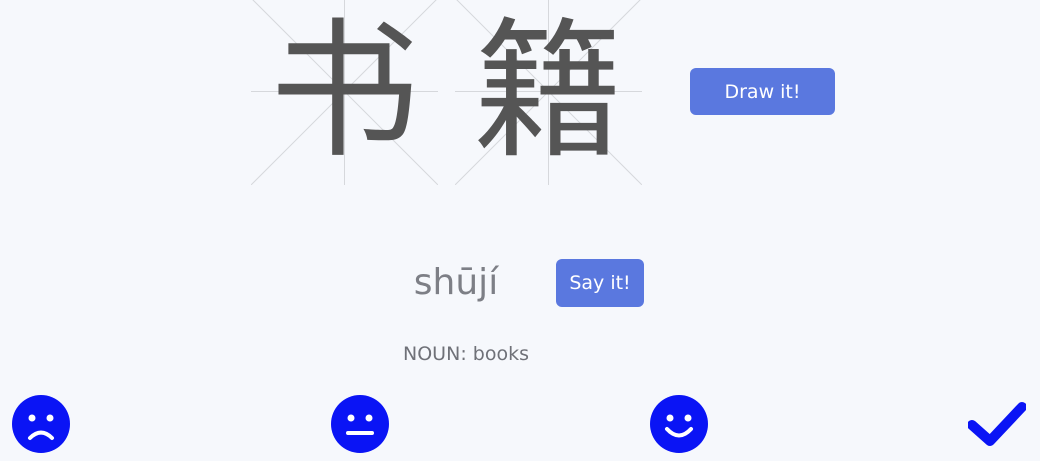 This screenshot has width=1040, height=461. I want to click on frown-face-icon, so click(41, 424).